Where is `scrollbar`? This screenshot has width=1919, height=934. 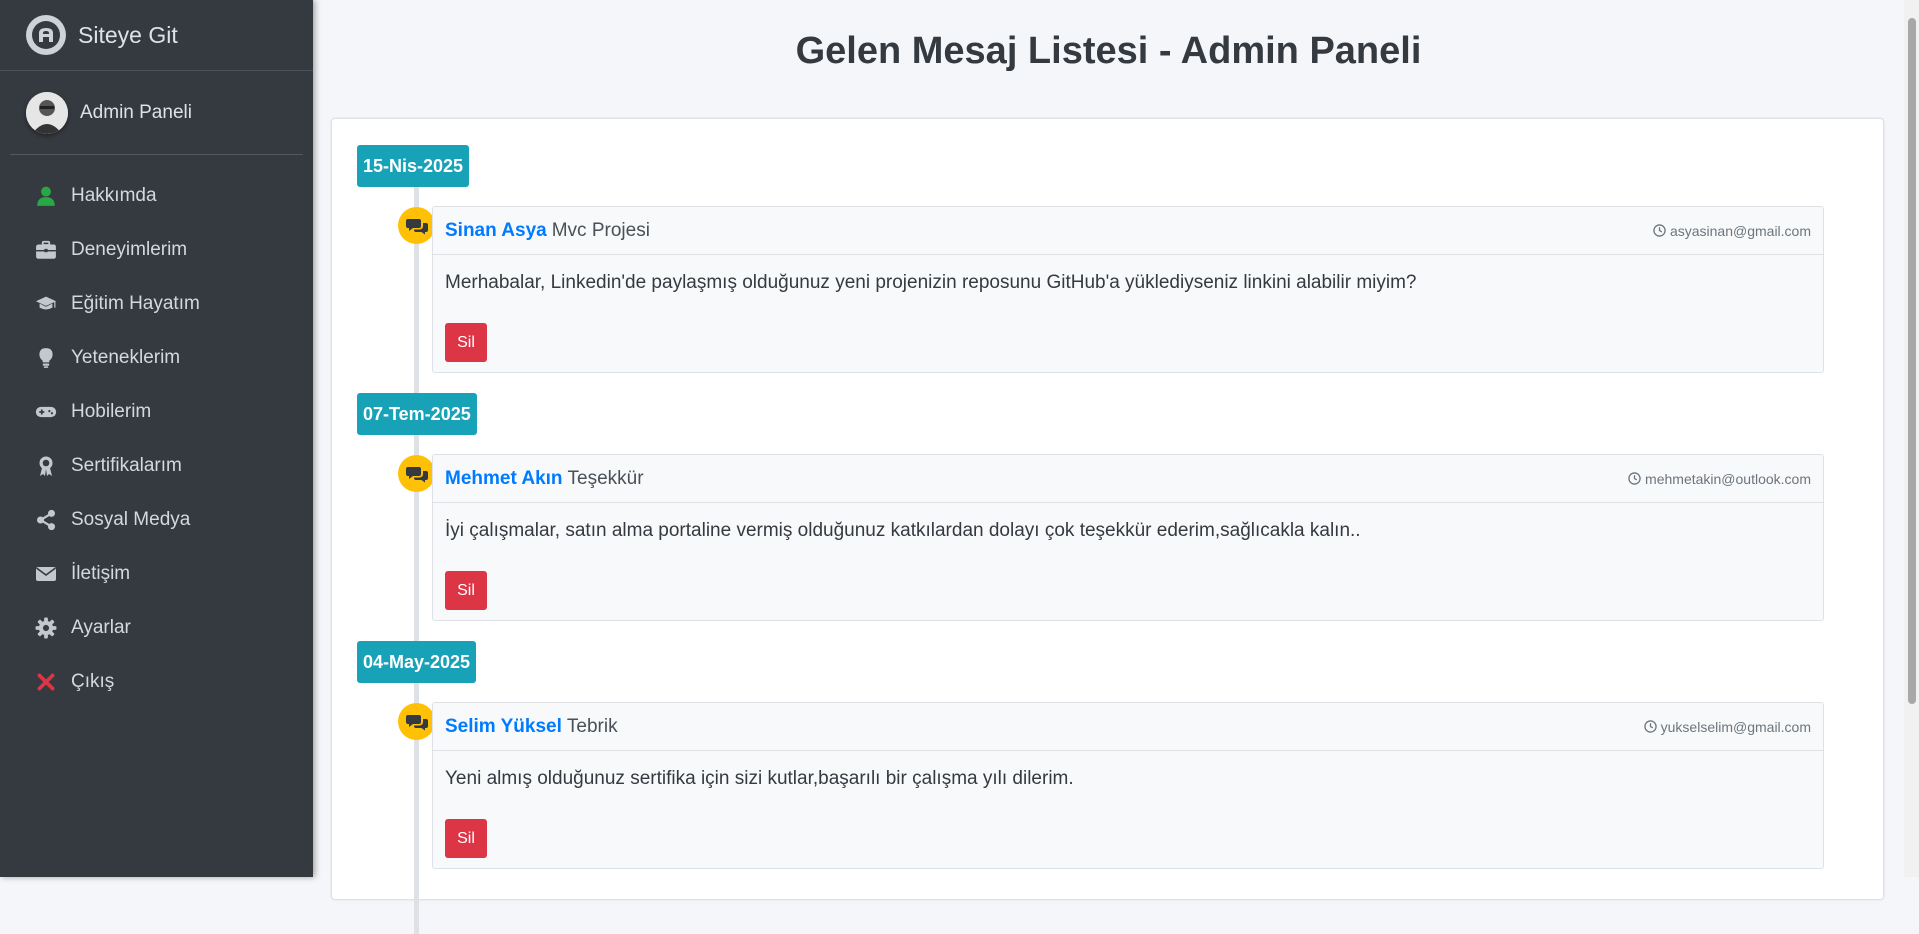 scrollbar is located at coordinates (1911, 438).